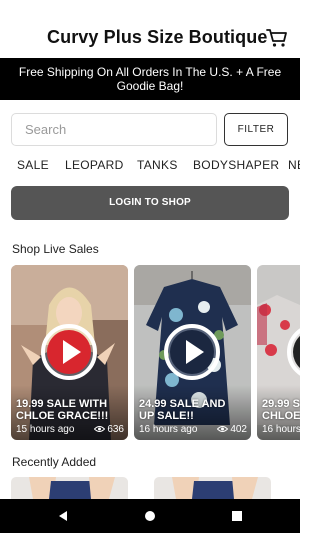 This screenshot has height=533, width=320. I want to click on live-sales-heading: Shop Live Sales, so click(55, 249).